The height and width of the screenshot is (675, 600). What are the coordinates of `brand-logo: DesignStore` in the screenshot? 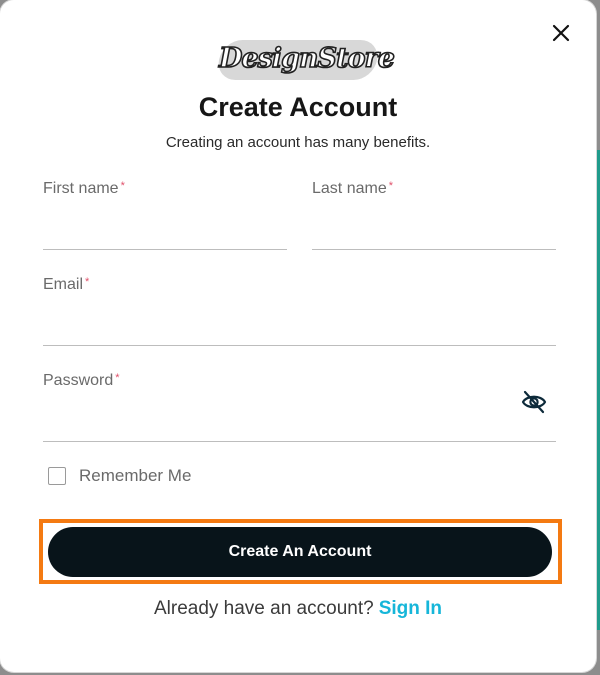 It's located at (298, 60).